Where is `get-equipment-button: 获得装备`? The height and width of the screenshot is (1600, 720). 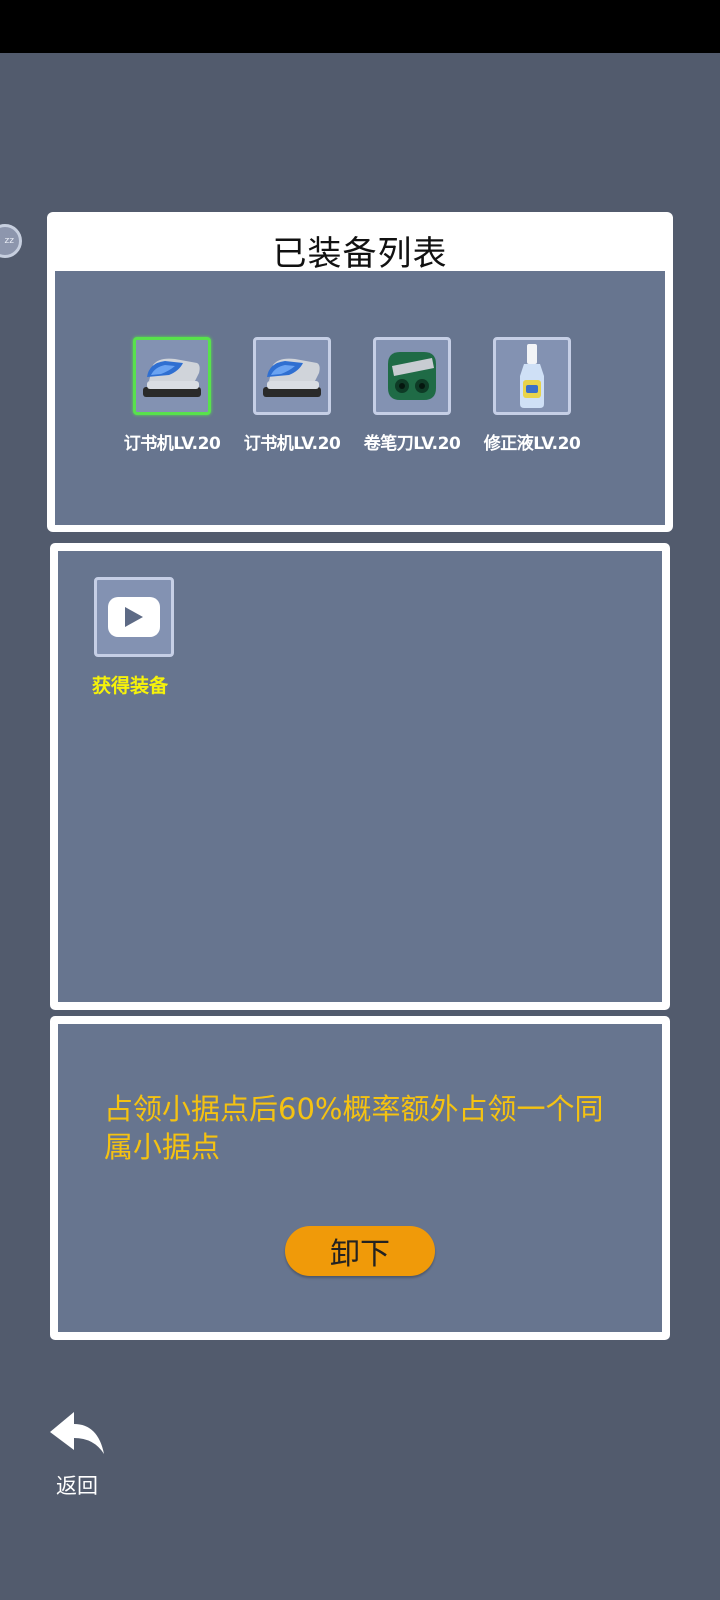 get-equipment-button: 获得装备 is located at coordinates (138, 637).